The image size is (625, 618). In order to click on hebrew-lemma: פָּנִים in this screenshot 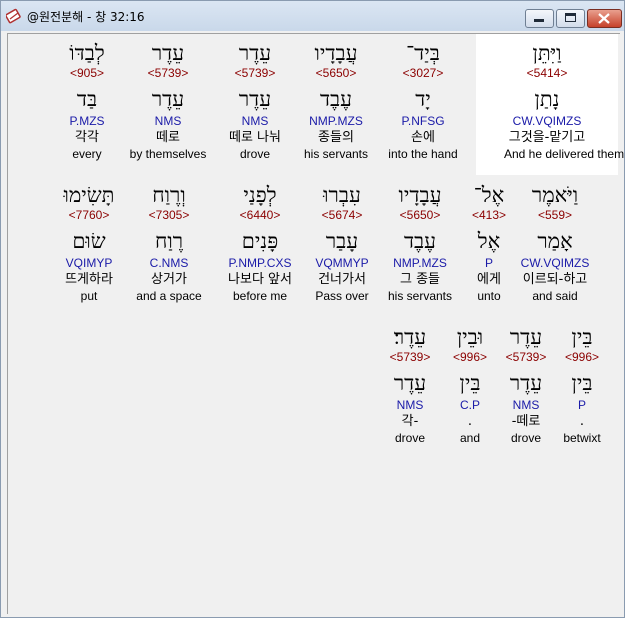, I will do `click(260, 241)`.